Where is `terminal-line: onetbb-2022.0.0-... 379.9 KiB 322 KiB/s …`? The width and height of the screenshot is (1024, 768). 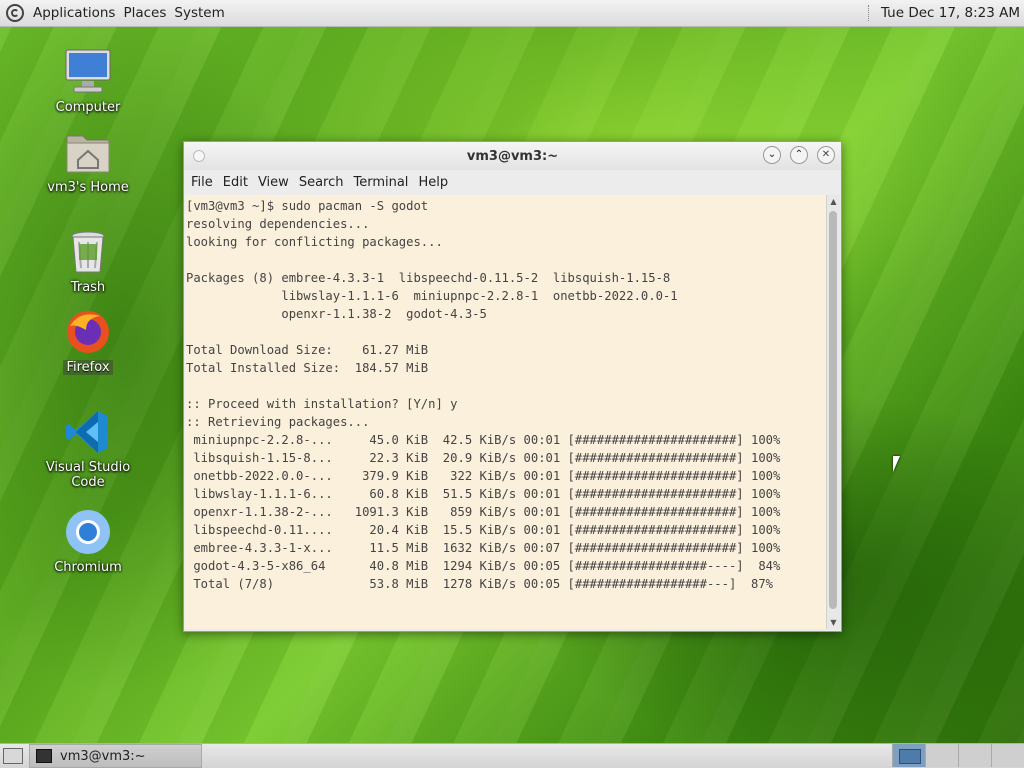
terminal-line: onetbb-2022.0.0-... 379.9 KiB 322 KiB/s … is located at coordinates (483, 476).